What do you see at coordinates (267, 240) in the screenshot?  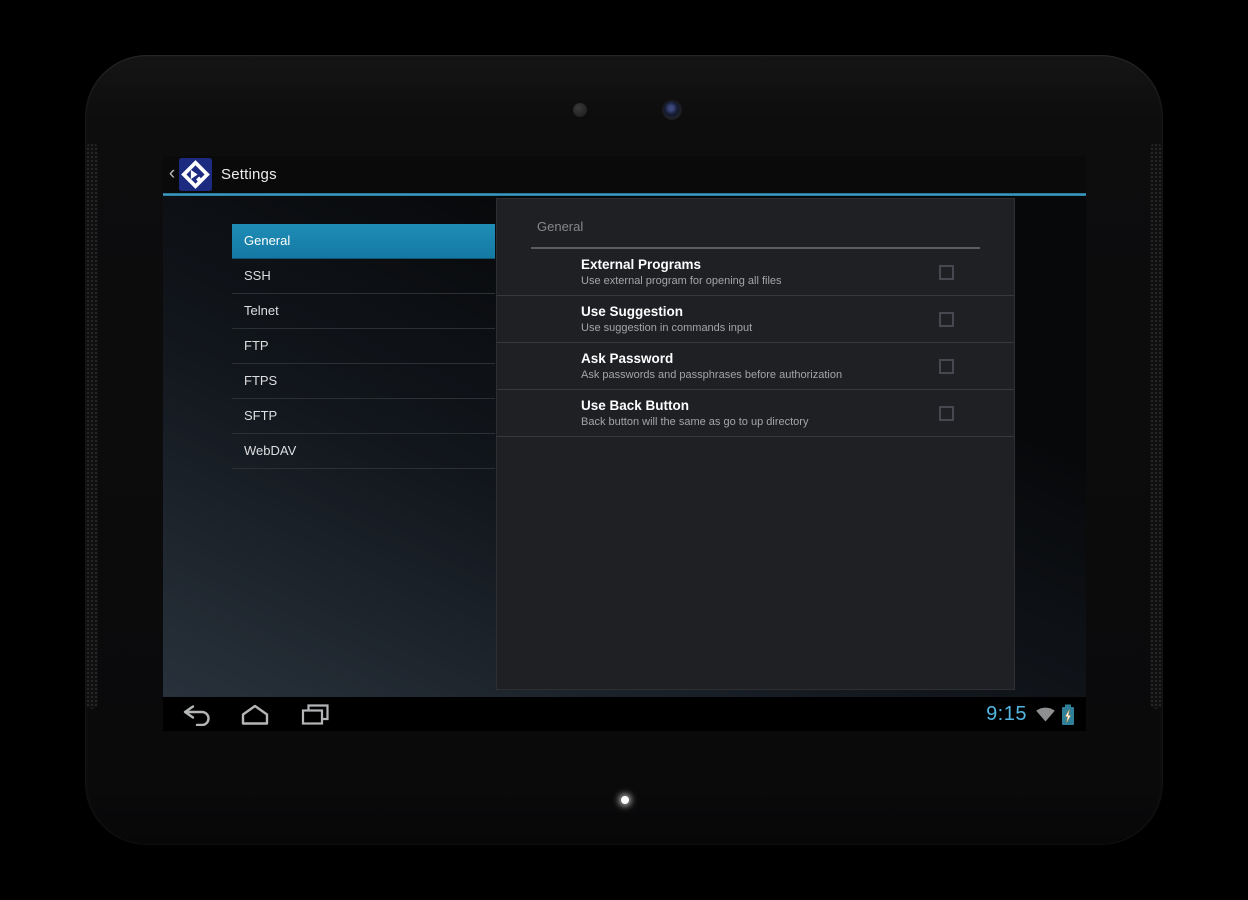 I see `sidebar-item-label: General` at bounding box center [267, 240].